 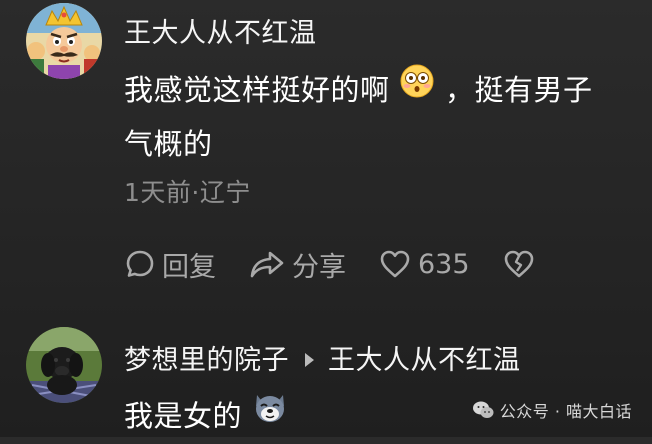 What do you see at coordinates (187, 192) in the screenshot?
I see `comment-meta: 1天前·辽宁` at bounding box center [187, 192].